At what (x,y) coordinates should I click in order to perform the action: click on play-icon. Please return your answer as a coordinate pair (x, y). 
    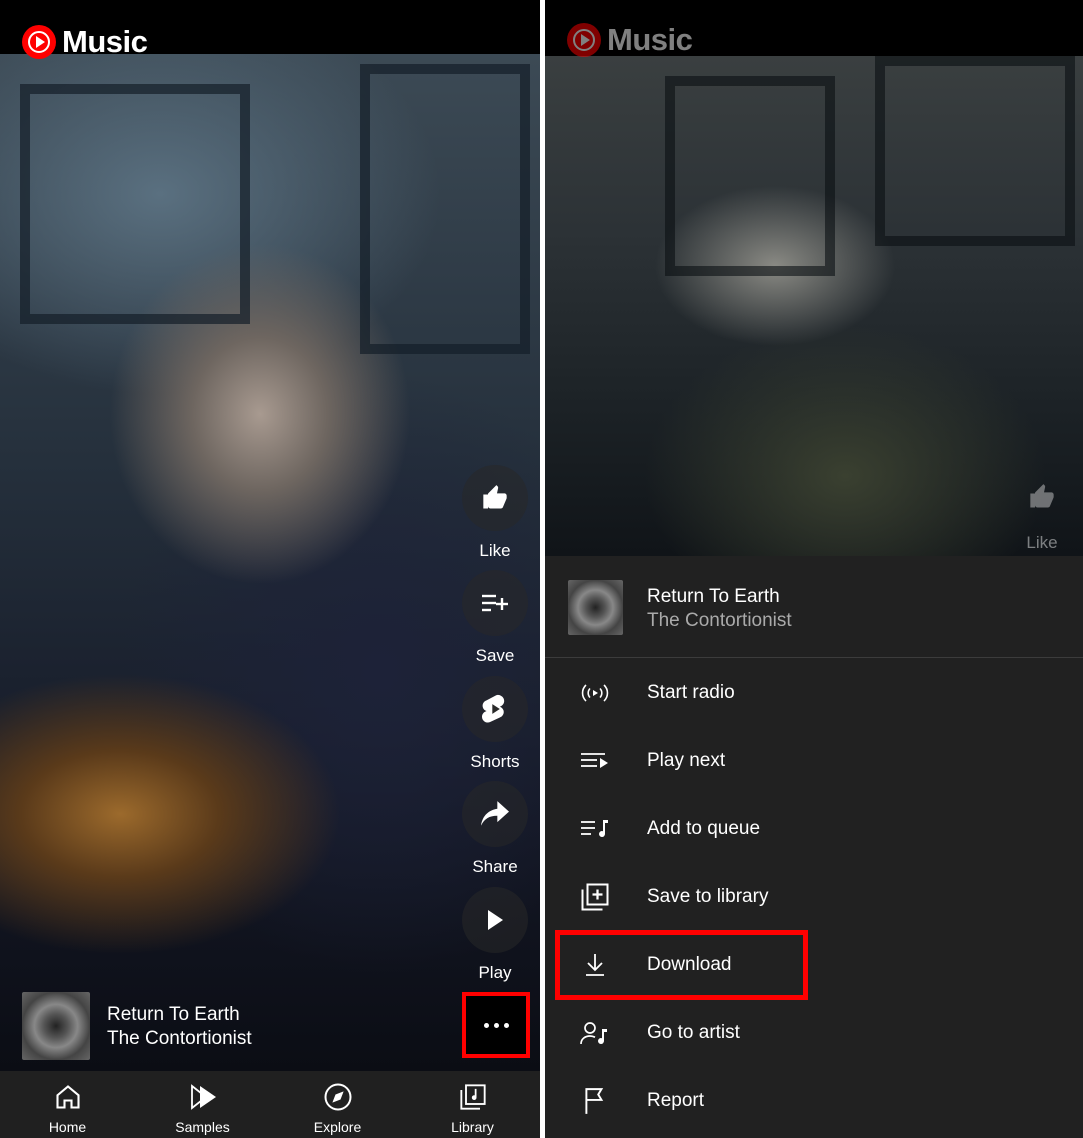
    Looking at the image, I should click on (495, 920).